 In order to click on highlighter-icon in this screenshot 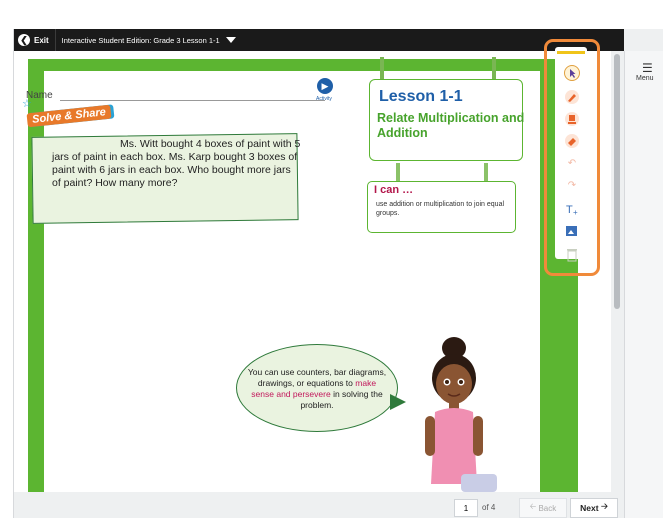, I will do `click(572, 119)`.